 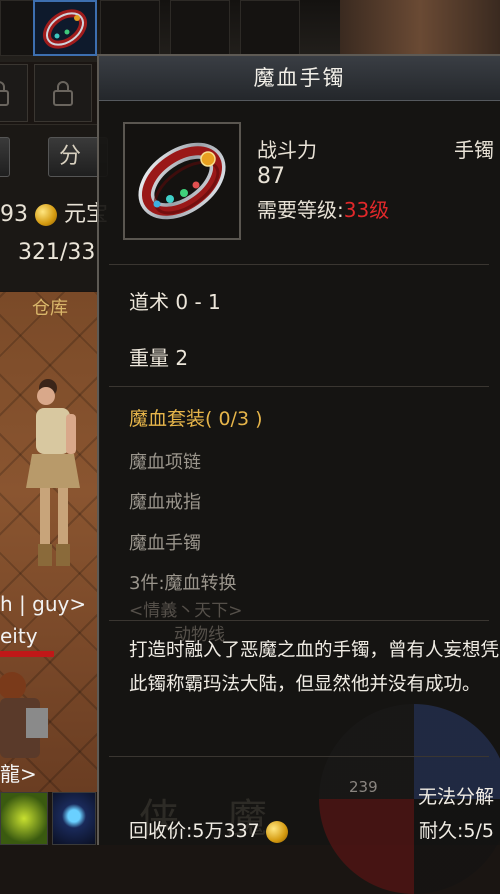 What do you see at coordinates (14, 214) in the screenshot?
I see `money-amount: 93` at bounding box center [14, 214].